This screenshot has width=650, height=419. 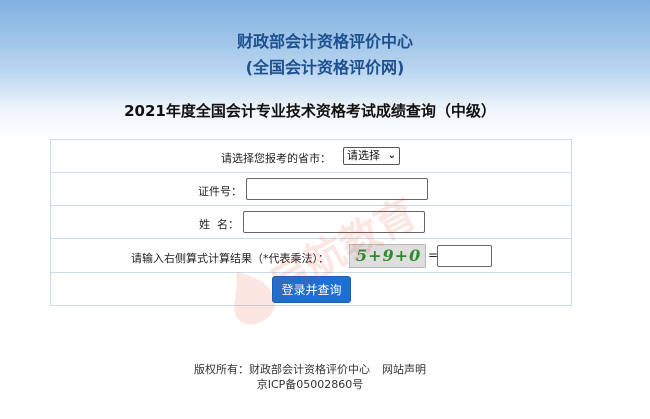 What do you see at coordinates (391, 155) in the screenshot?
I see `chevron-down-icon: ⌄` at bounding box center [391, 155].